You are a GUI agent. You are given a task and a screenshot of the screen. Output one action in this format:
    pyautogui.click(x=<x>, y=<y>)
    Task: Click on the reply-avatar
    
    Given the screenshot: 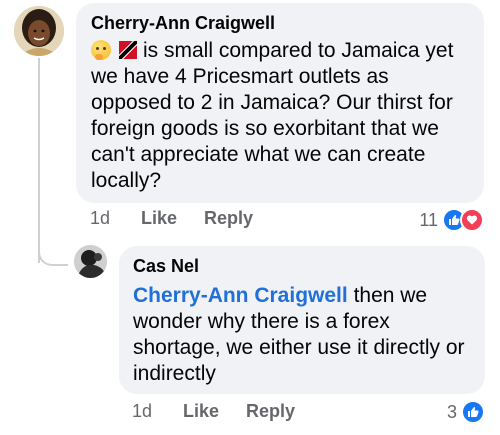 What is the action you would take?
    pyautogui.click(x=90, y=261)
    